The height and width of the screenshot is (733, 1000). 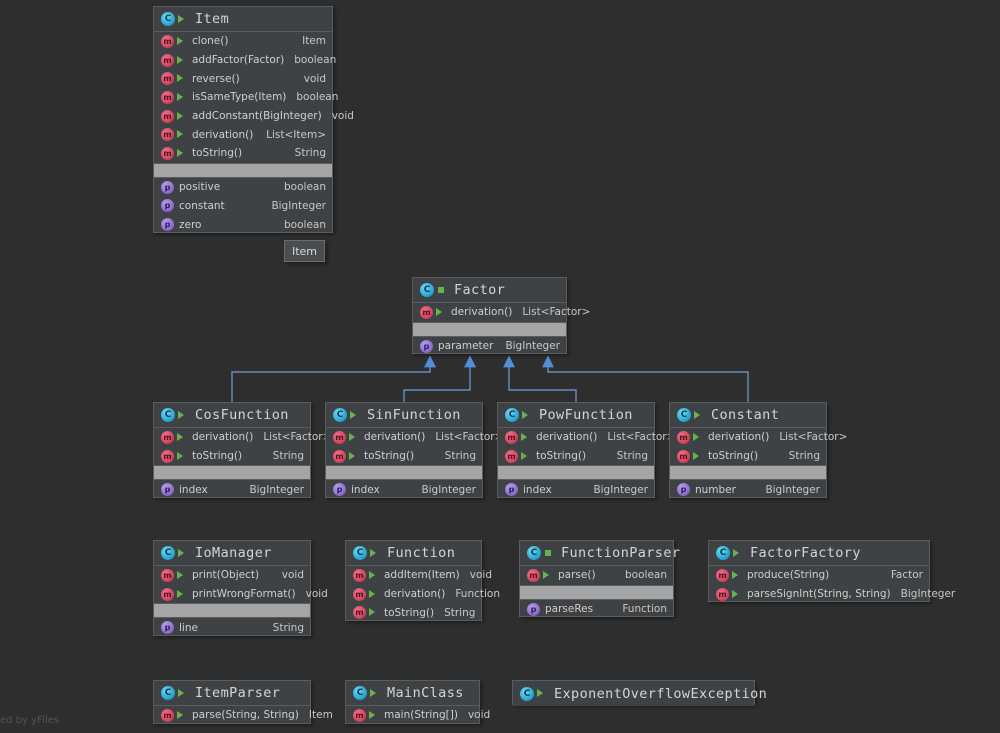 I want to click on method-row: m parseSignInt(String, String) BigInteger, so click(x=832, y=594).